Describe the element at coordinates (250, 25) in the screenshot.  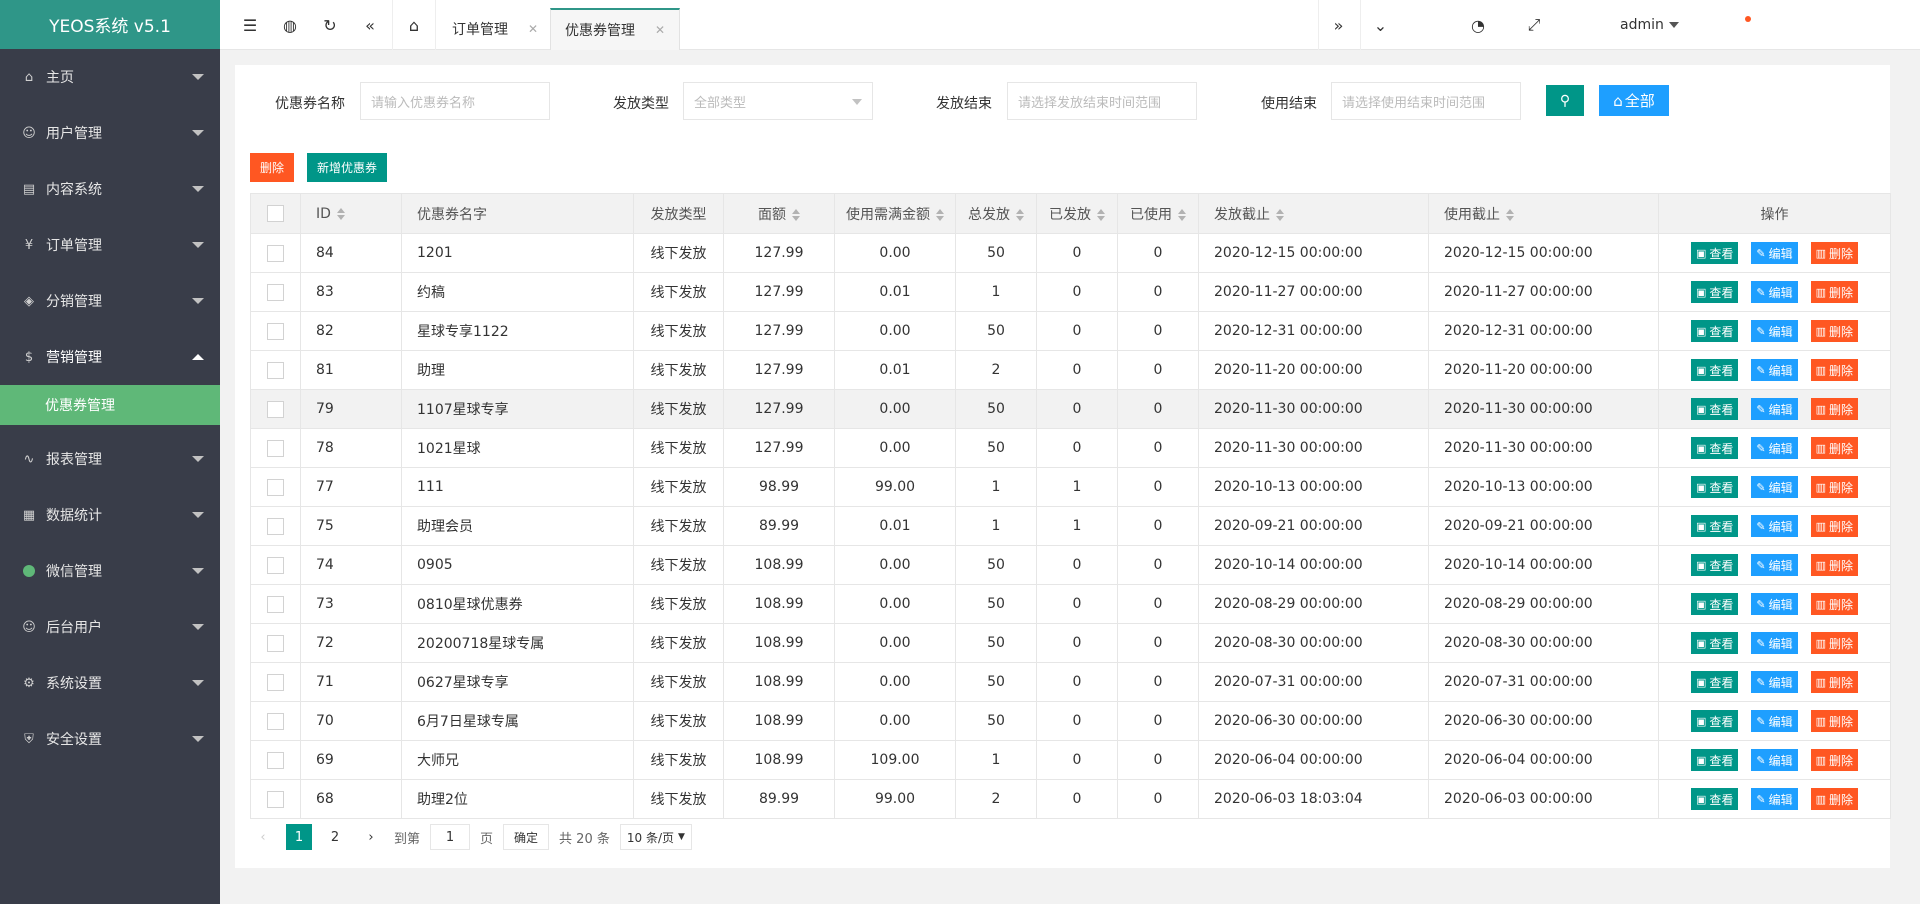
I see `menu-toggle-icon: ☰` at that location.